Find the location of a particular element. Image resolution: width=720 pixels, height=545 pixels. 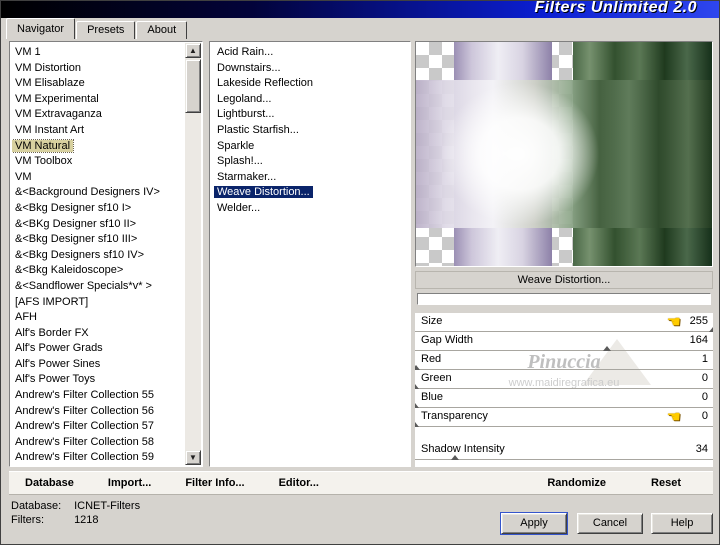

item-label: Andrew's Filter Collection 56 is located at coordinates (85, 410).